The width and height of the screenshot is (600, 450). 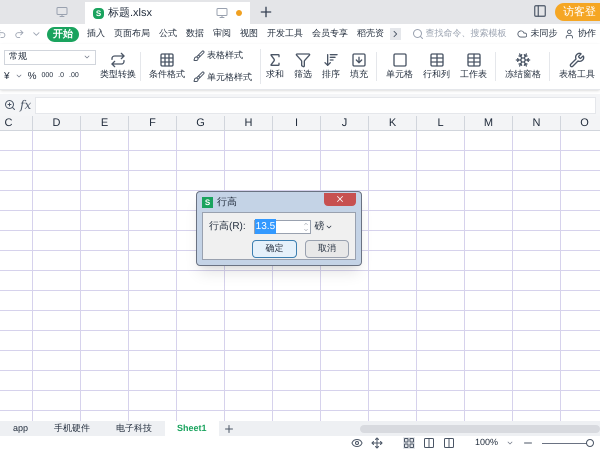 What do you see at coordinates (275, 67) in the screenshot?
I see `ribbon-tool-button: 求和` at bounding box center [275, 67].